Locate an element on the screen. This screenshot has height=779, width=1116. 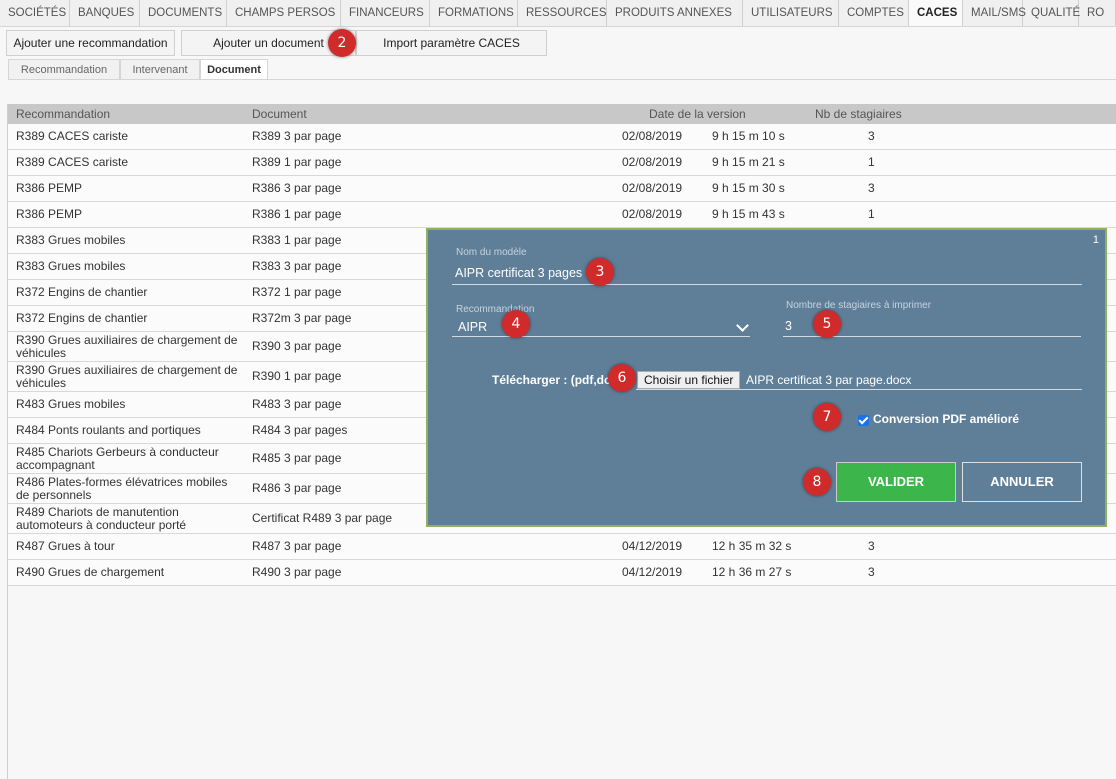
time-cell: 12 h 35 m 32 s is located at coordinates (752, 546).